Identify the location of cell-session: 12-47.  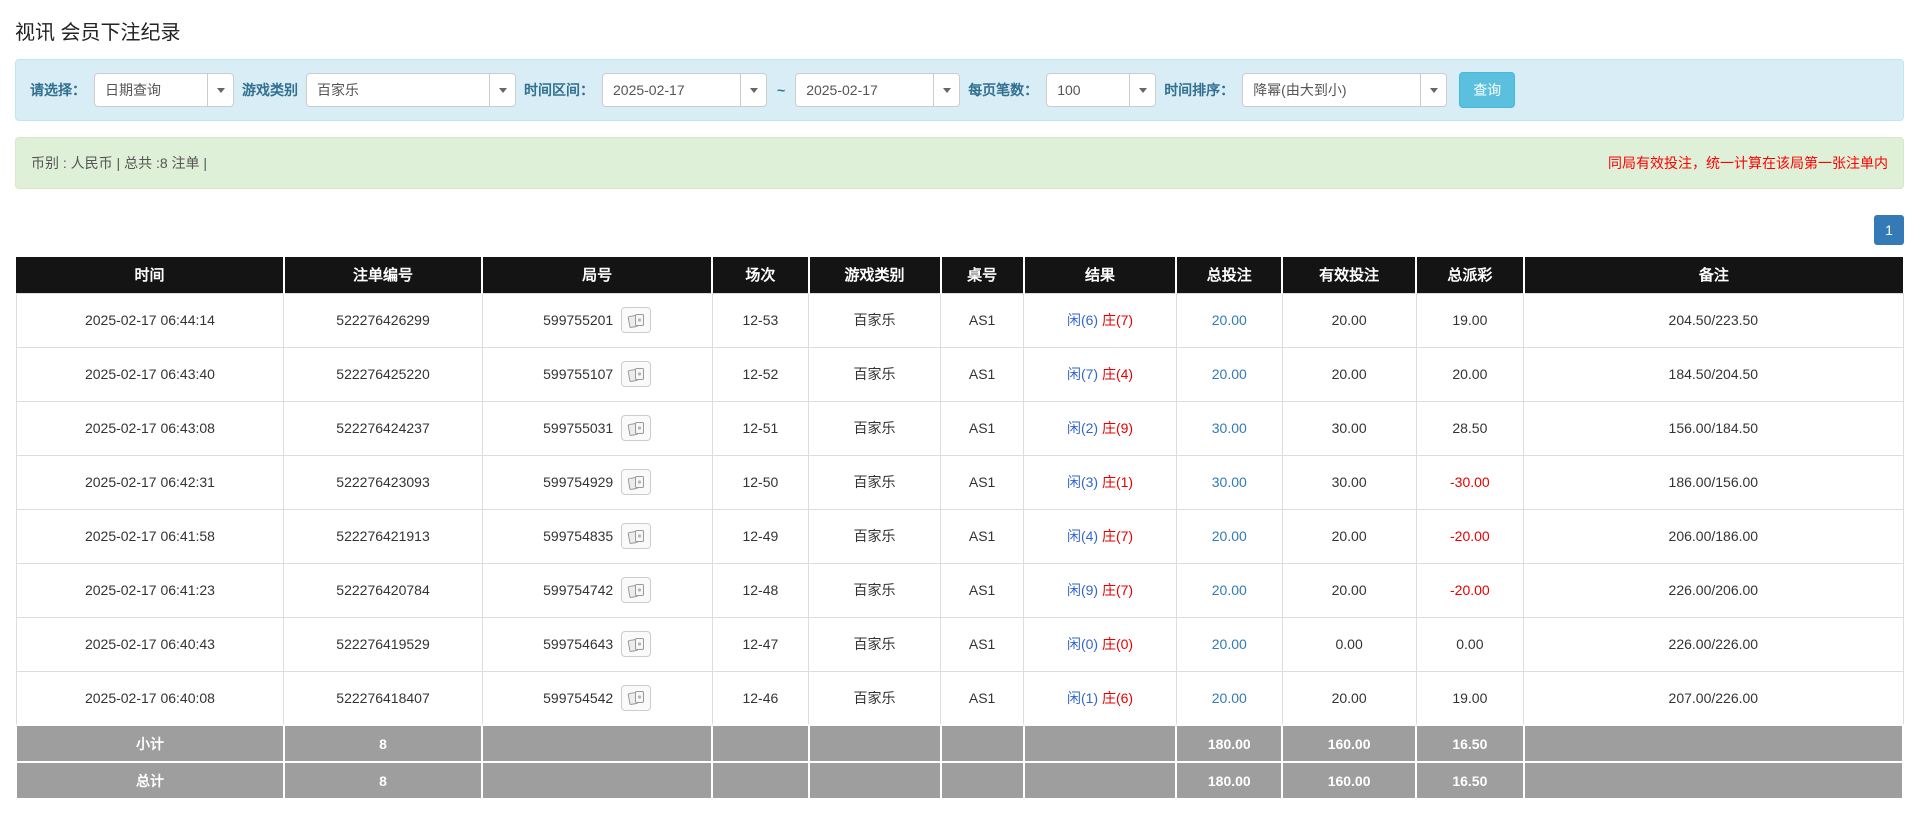
(760, 644).